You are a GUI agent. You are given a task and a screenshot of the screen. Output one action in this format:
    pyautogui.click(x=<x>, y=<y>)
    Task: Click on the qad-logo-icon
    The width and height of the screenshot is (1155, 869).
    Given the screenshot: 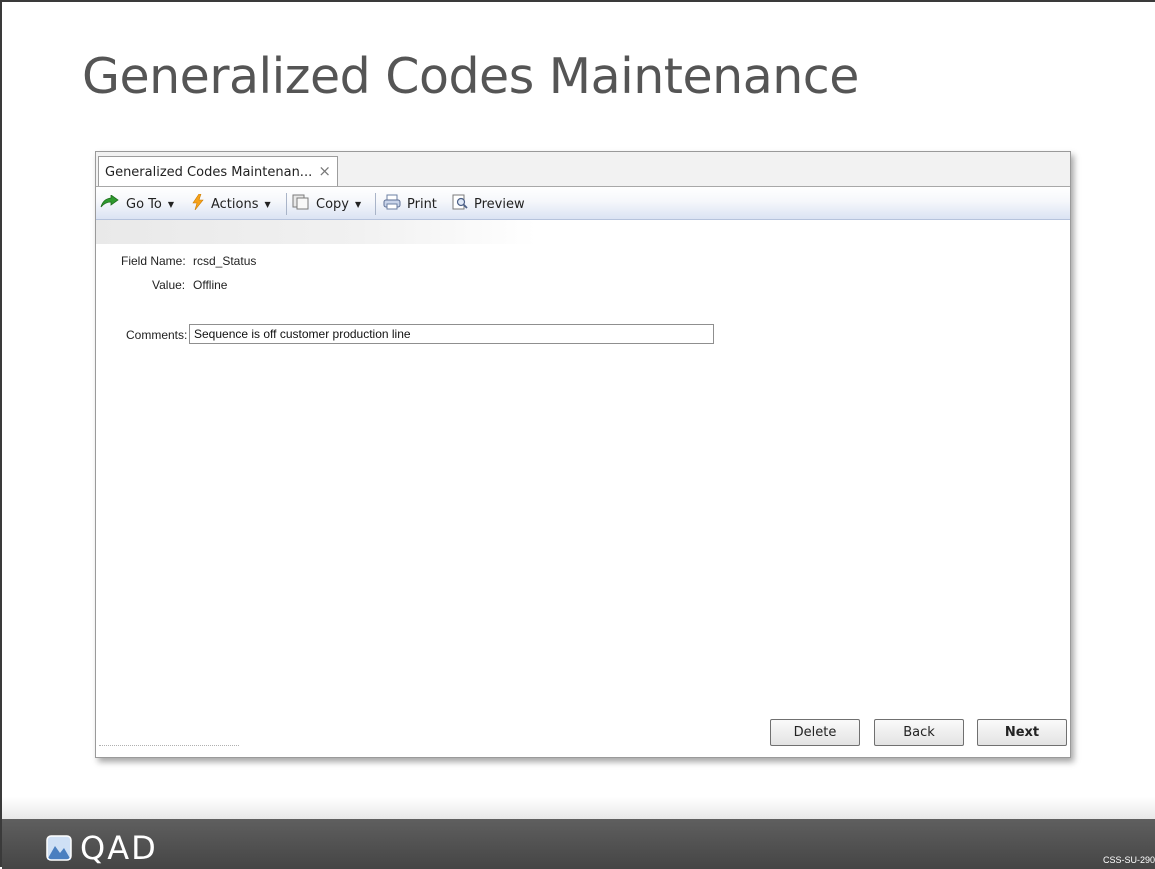 What is the action you would take?
    pyautogui.click(x=59, y=848)
    